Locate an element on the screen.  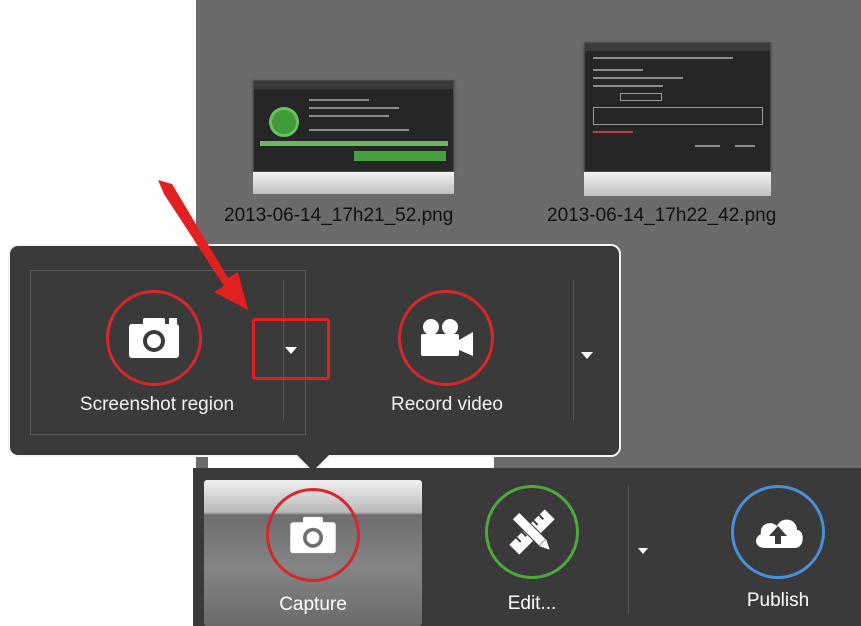
capture-icon is located at coordinates (313, 535).